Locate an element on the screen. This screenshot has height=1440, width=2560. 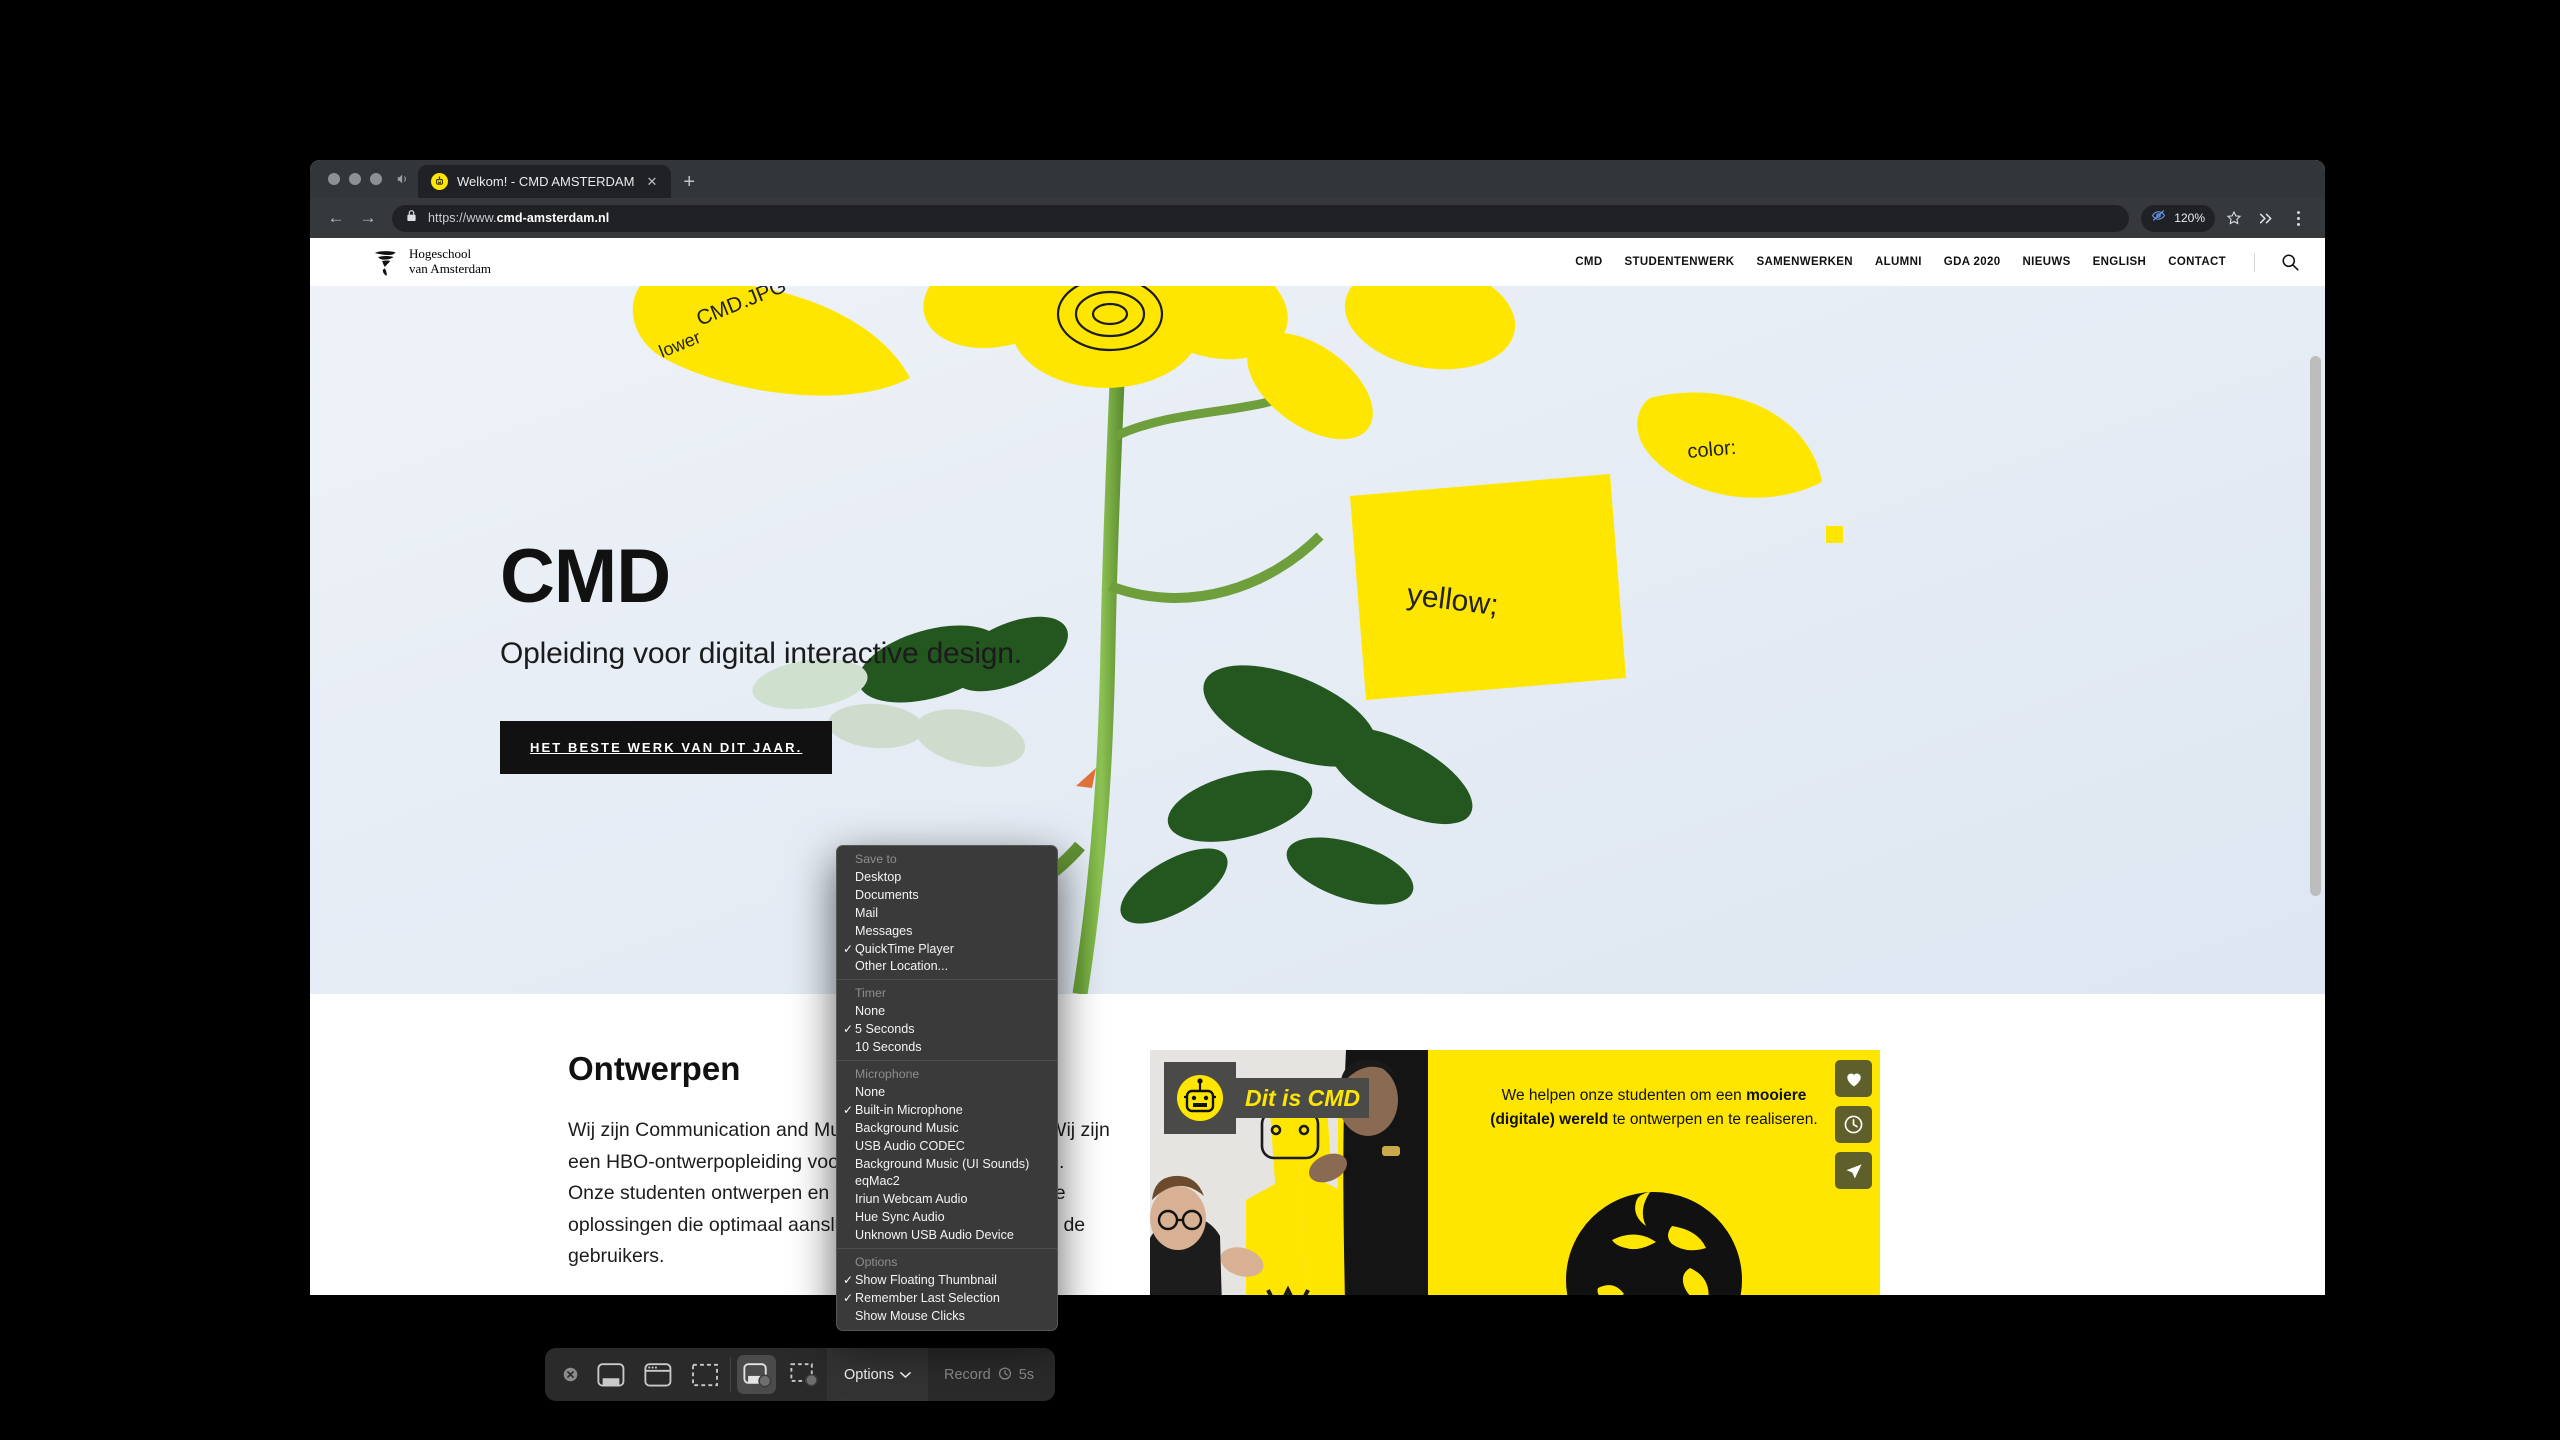
nav-item-studentenwerk: STUDENTENWERK is located at coordinates (1679, 262).